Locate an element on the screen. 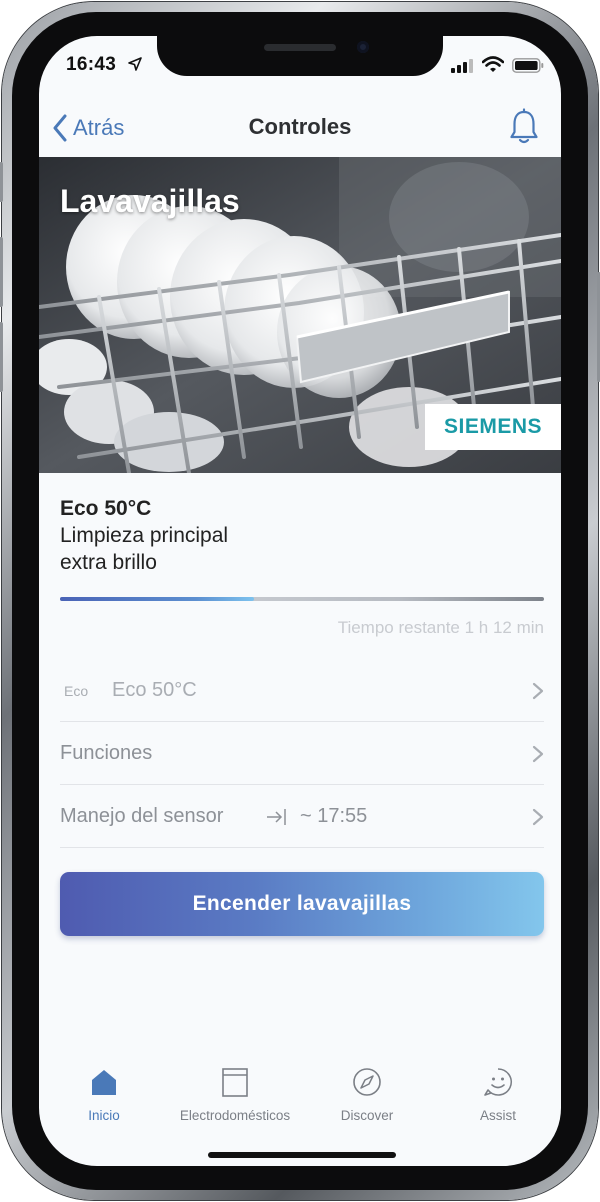 The width and height of the screenshot is (600, 1202). volume-up-button is located at coordinates (1, 272).